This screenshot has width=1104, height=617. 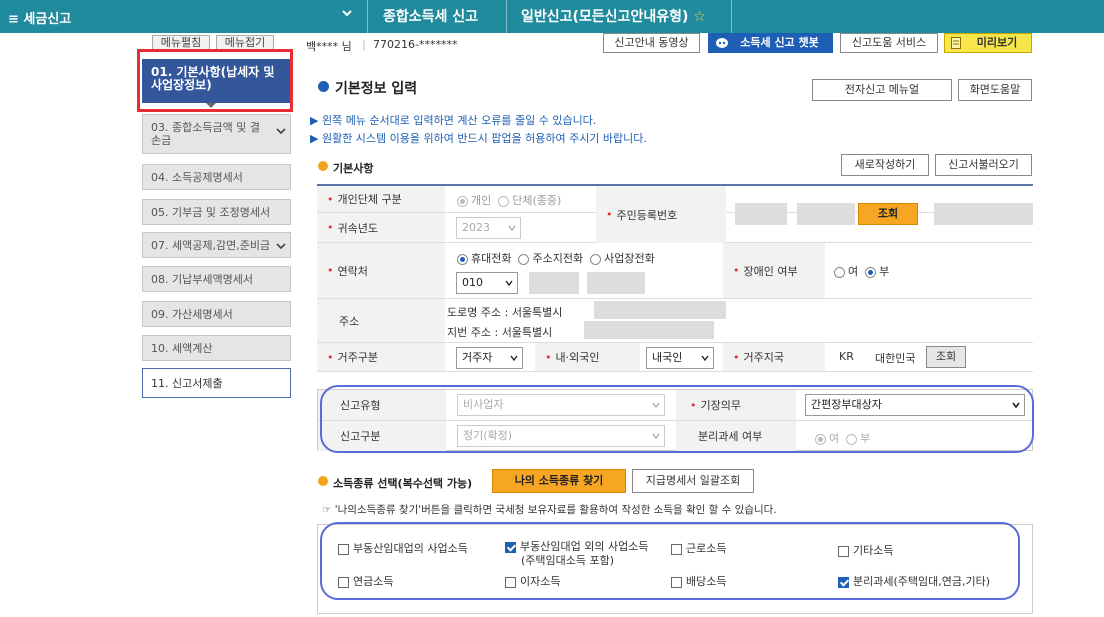 What do you see at coordinates (182, 348) in the screenshot?
I see `sidebar-item-label: 10. 세액계산` at bounding box center [182, 348].